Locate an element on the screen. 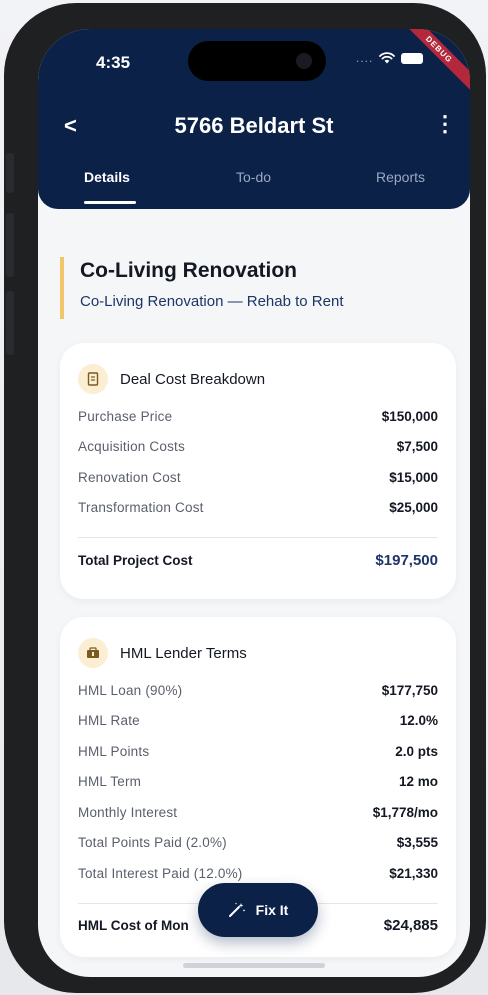 The image size is (488, 995). total-label: Total Project Cost is located at coordinates (135, 560).